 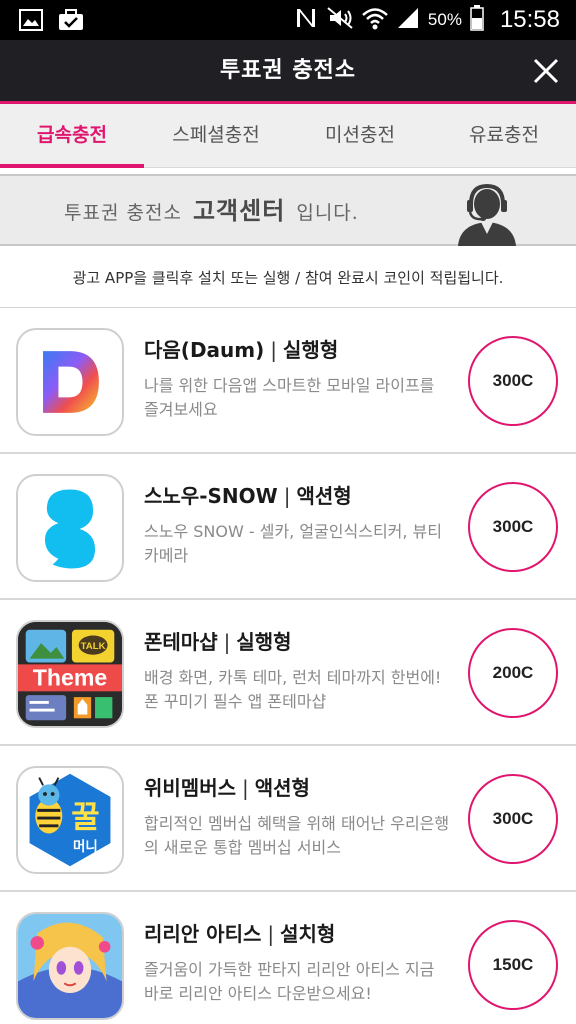 I want to click on daum-app-icon, so click(x=70, y=382).